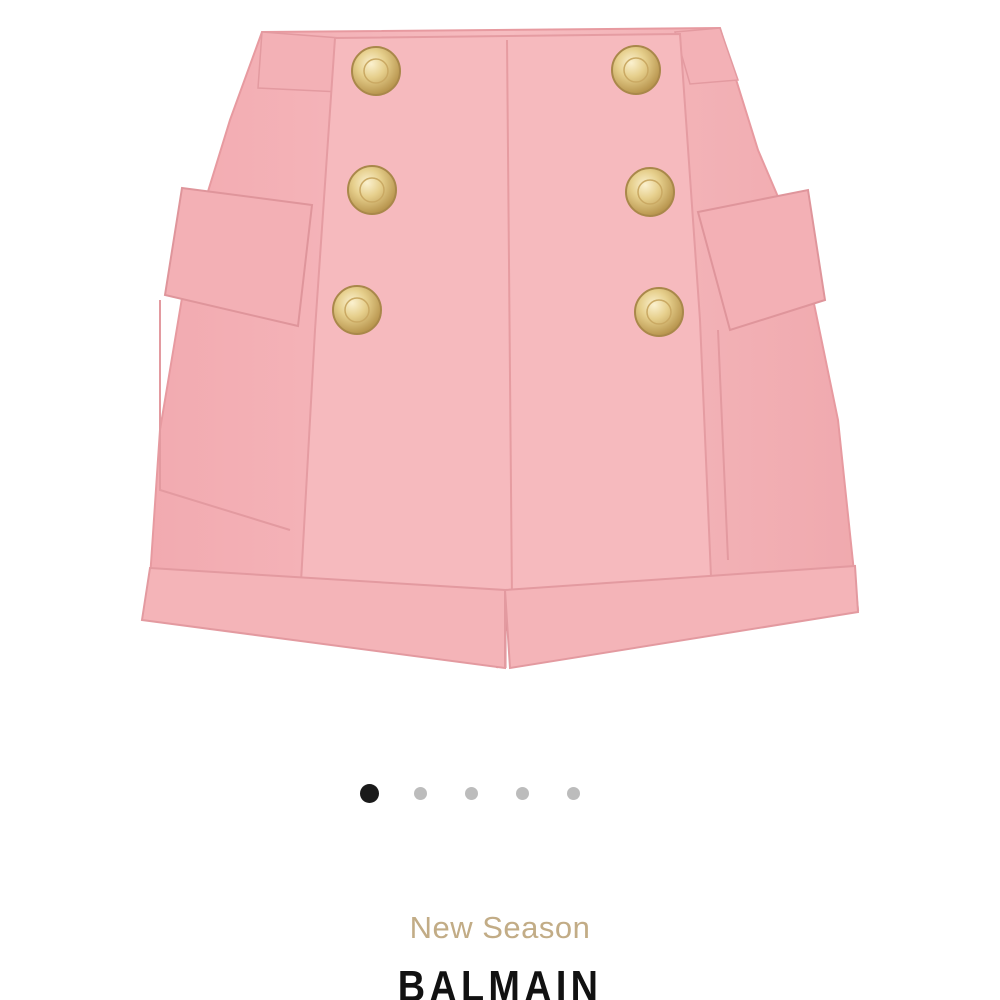 This screenshot has height=1000, width=1000. I want to click on brand-name: BALMAIN, so click(500, 981).